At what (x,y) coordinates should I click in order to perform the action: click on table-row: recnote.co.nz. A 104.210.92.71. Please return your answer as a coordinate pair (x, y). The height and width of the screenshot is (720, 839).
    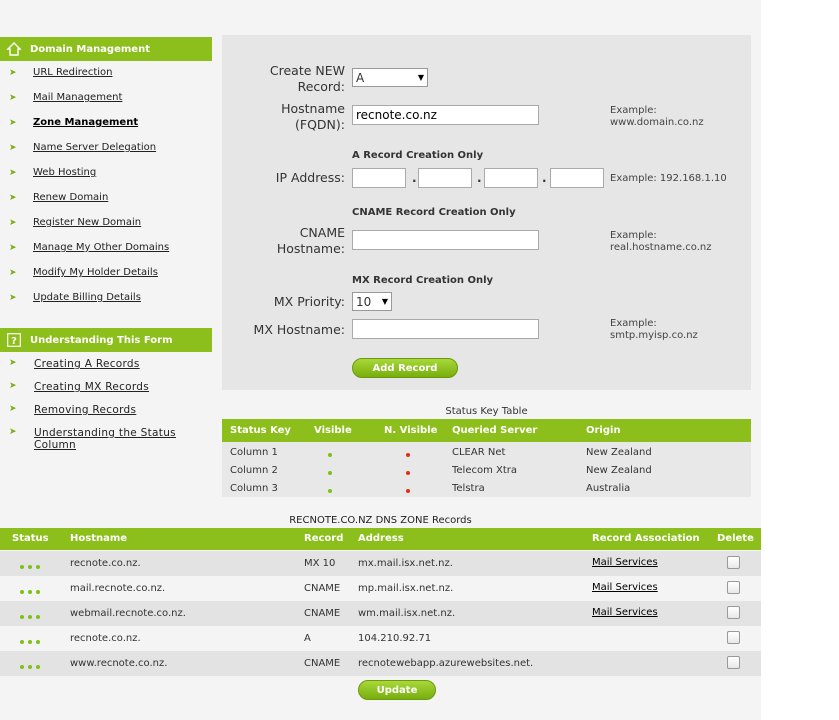
    Looking at the image, I should click on (380, 638).